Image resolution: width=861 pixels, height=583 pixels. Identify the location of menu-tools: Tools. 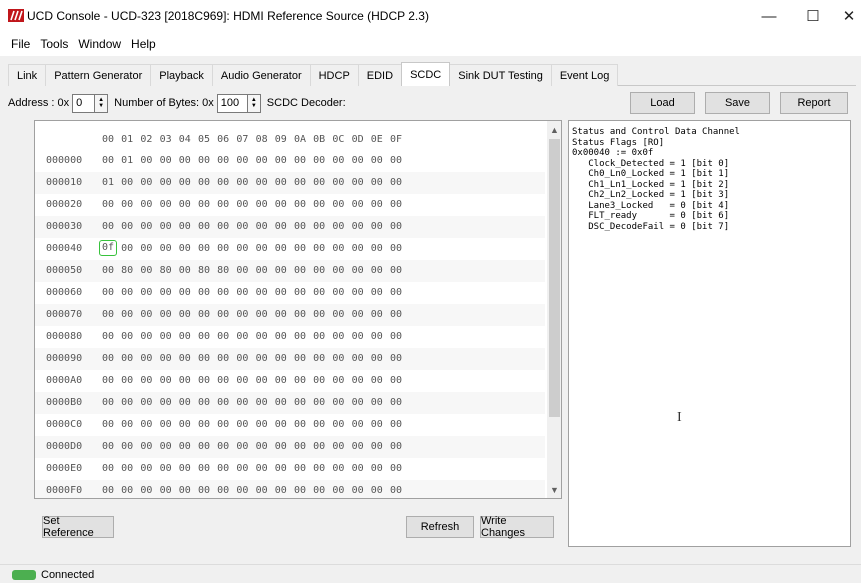
(54, 44).